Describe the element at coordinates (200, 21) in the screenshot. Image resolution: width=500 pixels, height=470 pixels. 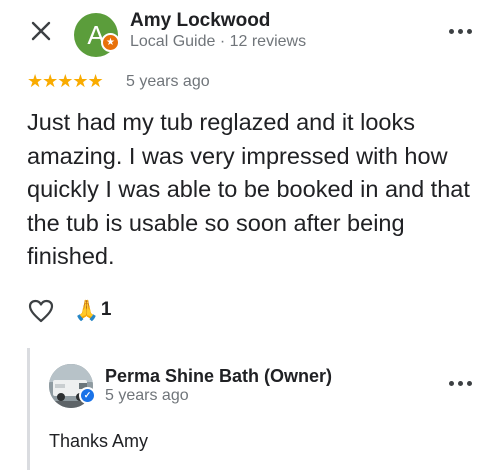
I see `author-name: Amy Lockwood` at that location.